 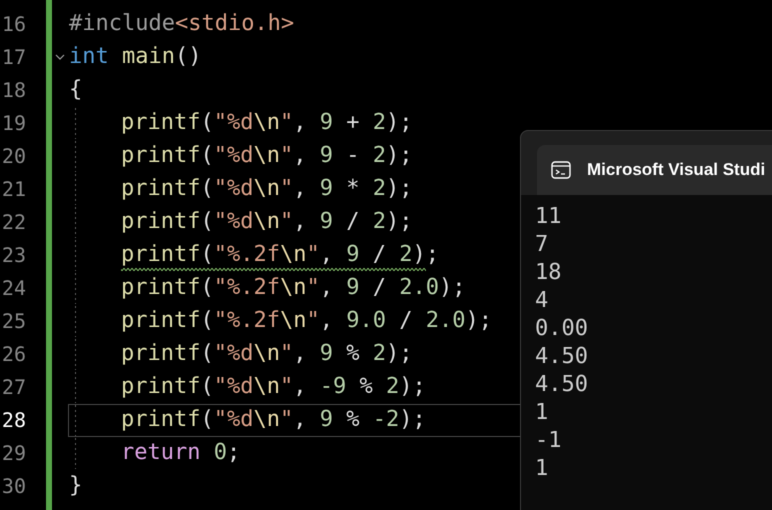 What do you see at coordinates (13, 24) in the screenshot?
I see `line-number: 16` at bounding box center [13, 24].